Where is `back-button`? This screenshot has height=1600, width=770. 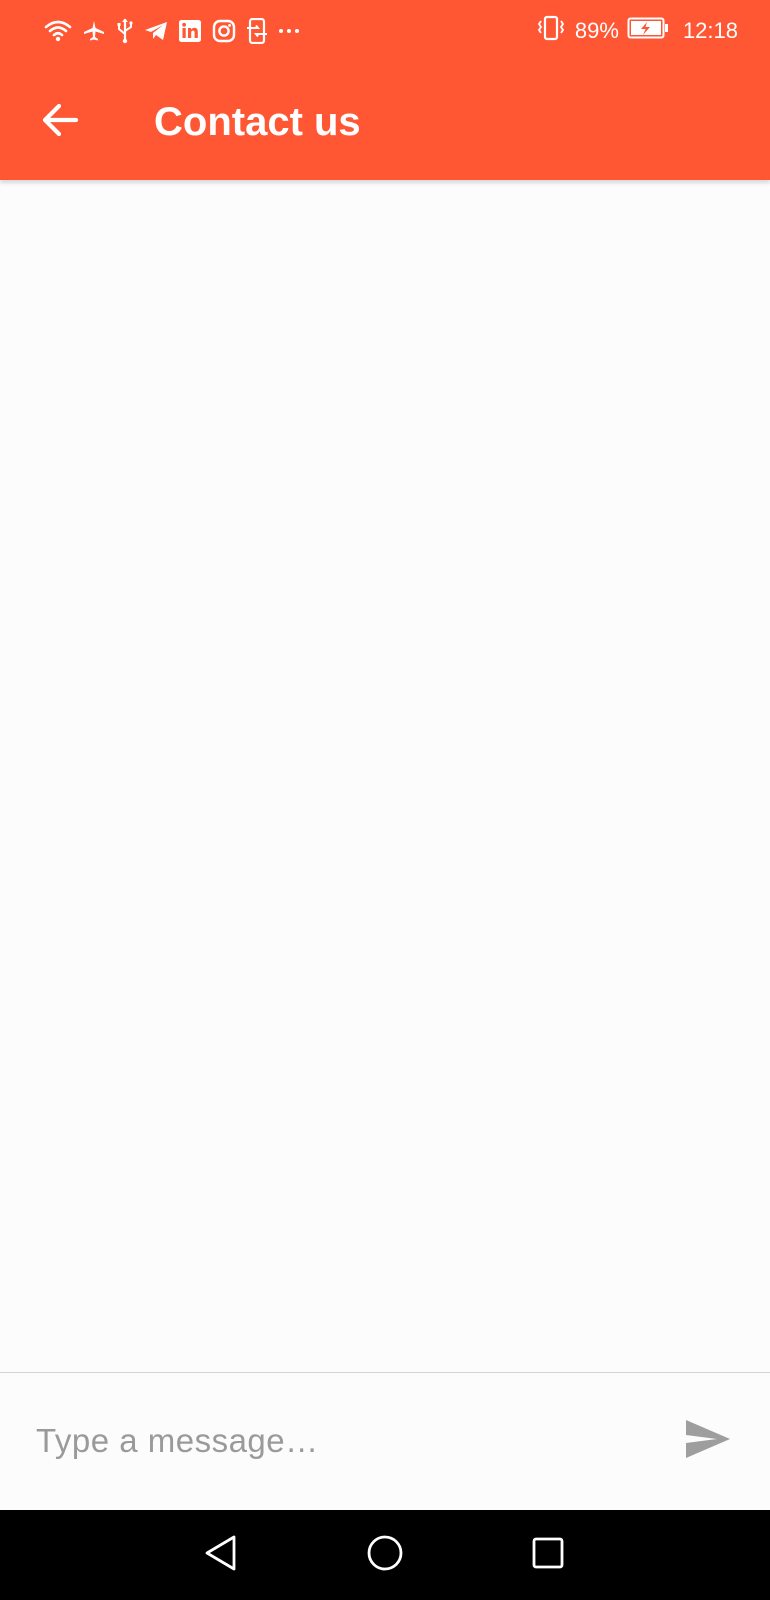
back-button is located at coordinates (60, 122).